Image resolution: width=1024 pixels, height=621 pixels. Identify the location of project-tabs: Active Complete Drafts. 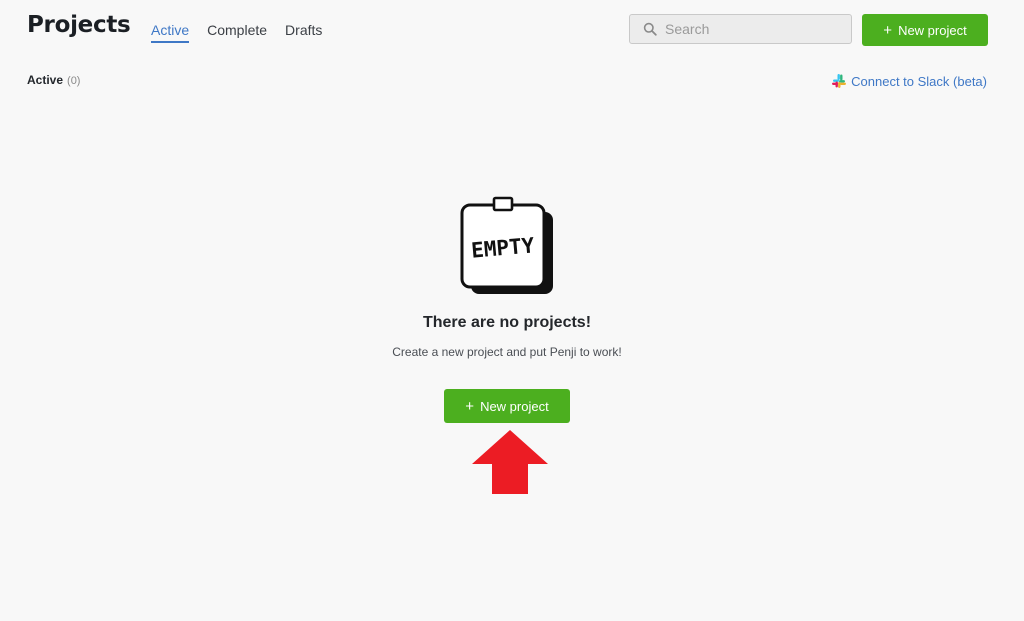
(236, 32).